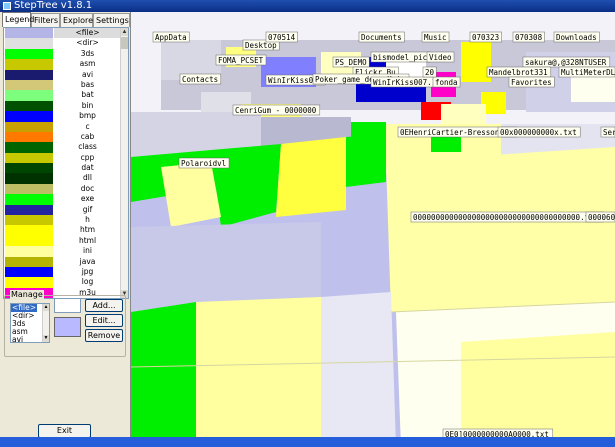  Describe the element at coordinates (87, 84) in the screenshot. I see `legend-label: bas` at that location.